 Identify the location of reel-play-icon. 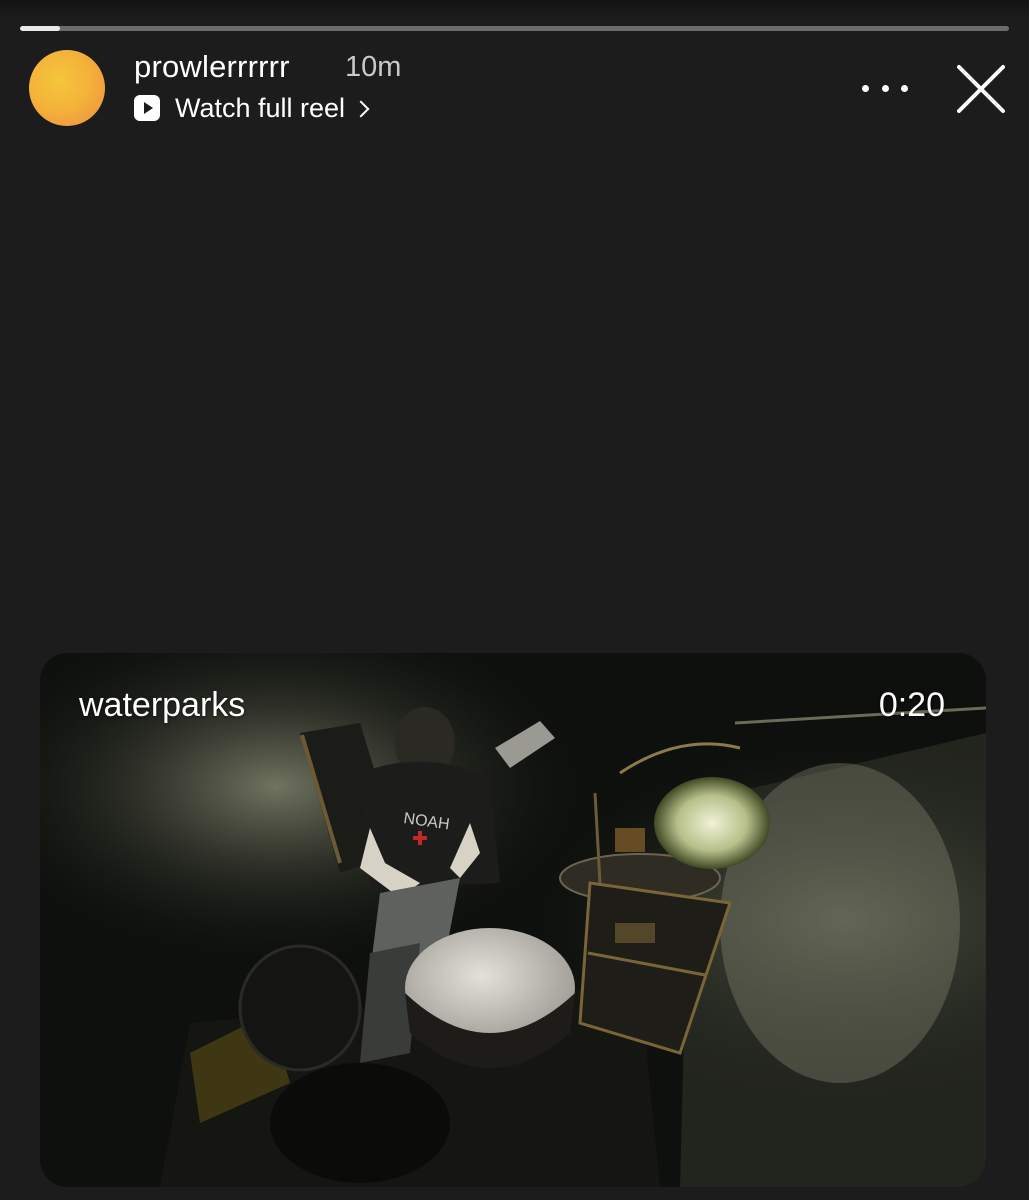
(147, 108).